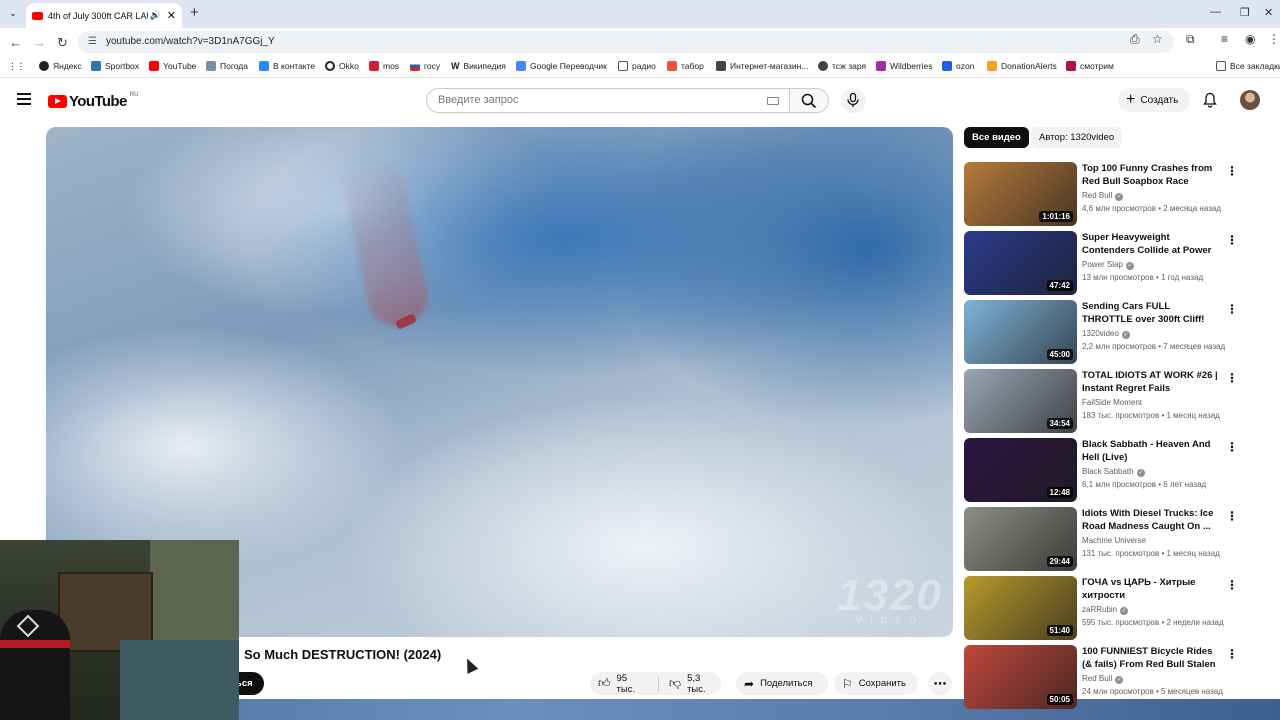 Image resolution: width=1280 pixels, height=720 pixels. Describe the element at coordinates (853, 100) in the screenshot. I see `voice-search-button` at that location.